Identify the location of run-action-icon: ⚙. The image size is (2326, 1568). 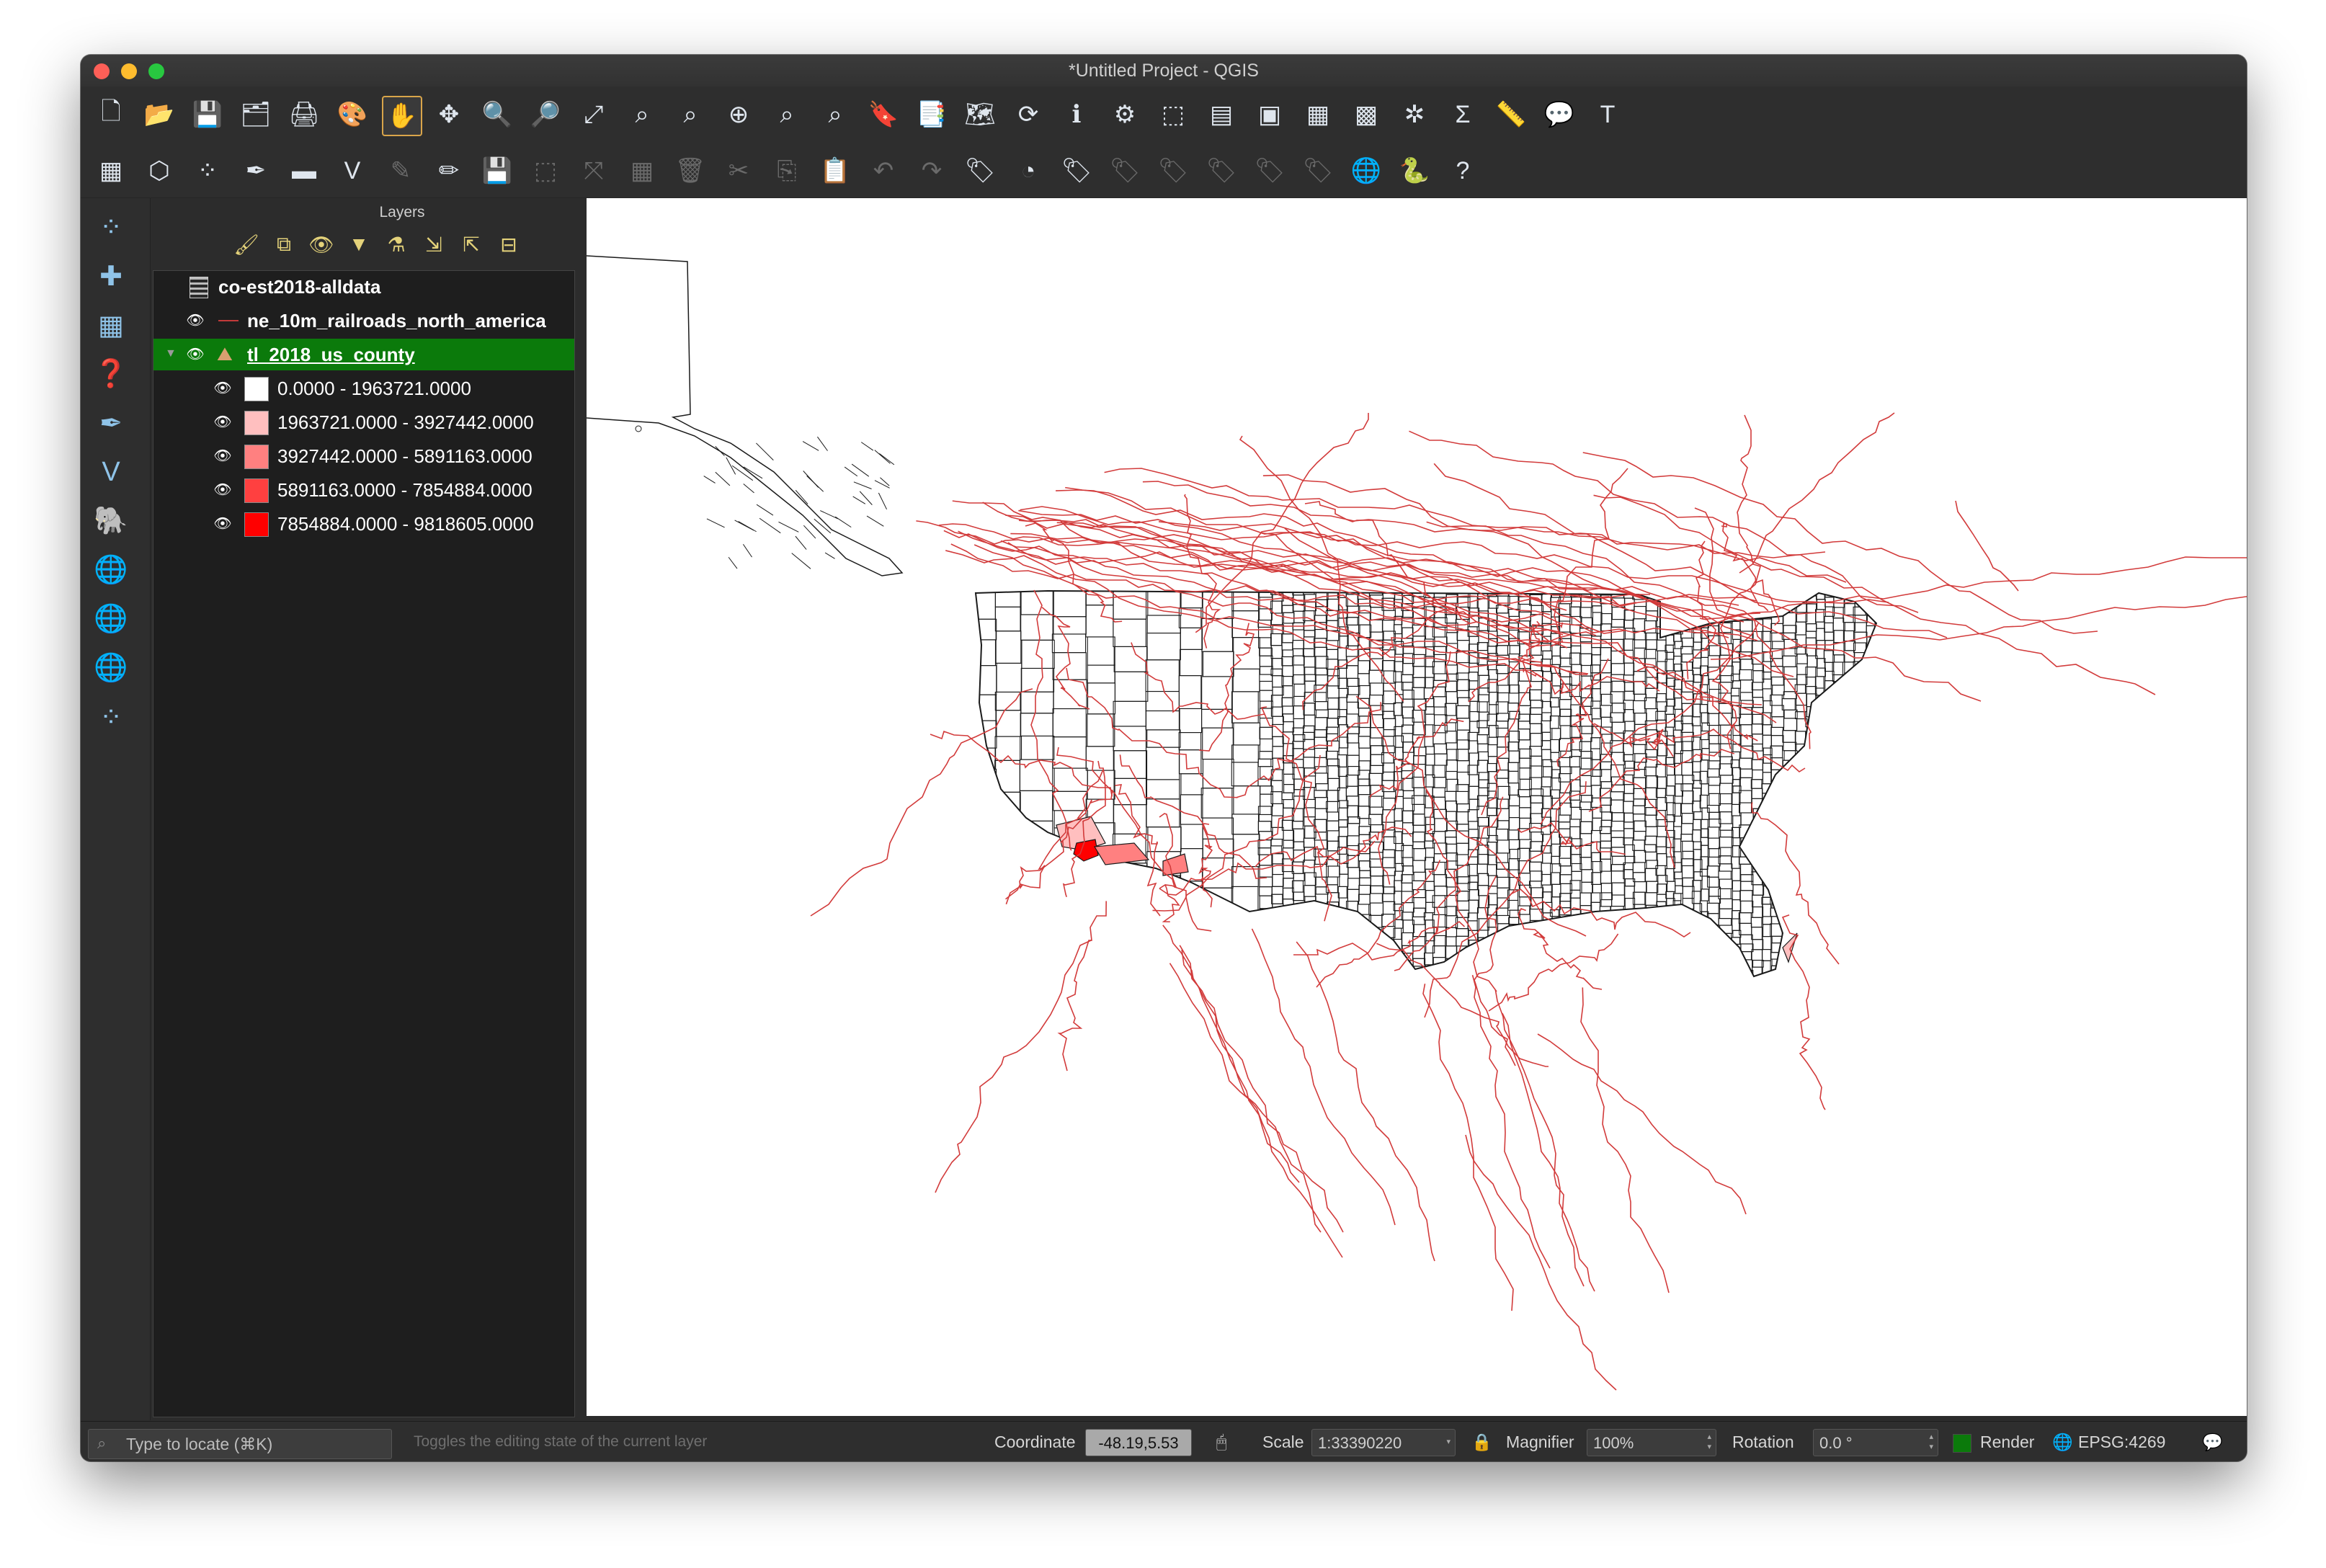
(1125, 114).